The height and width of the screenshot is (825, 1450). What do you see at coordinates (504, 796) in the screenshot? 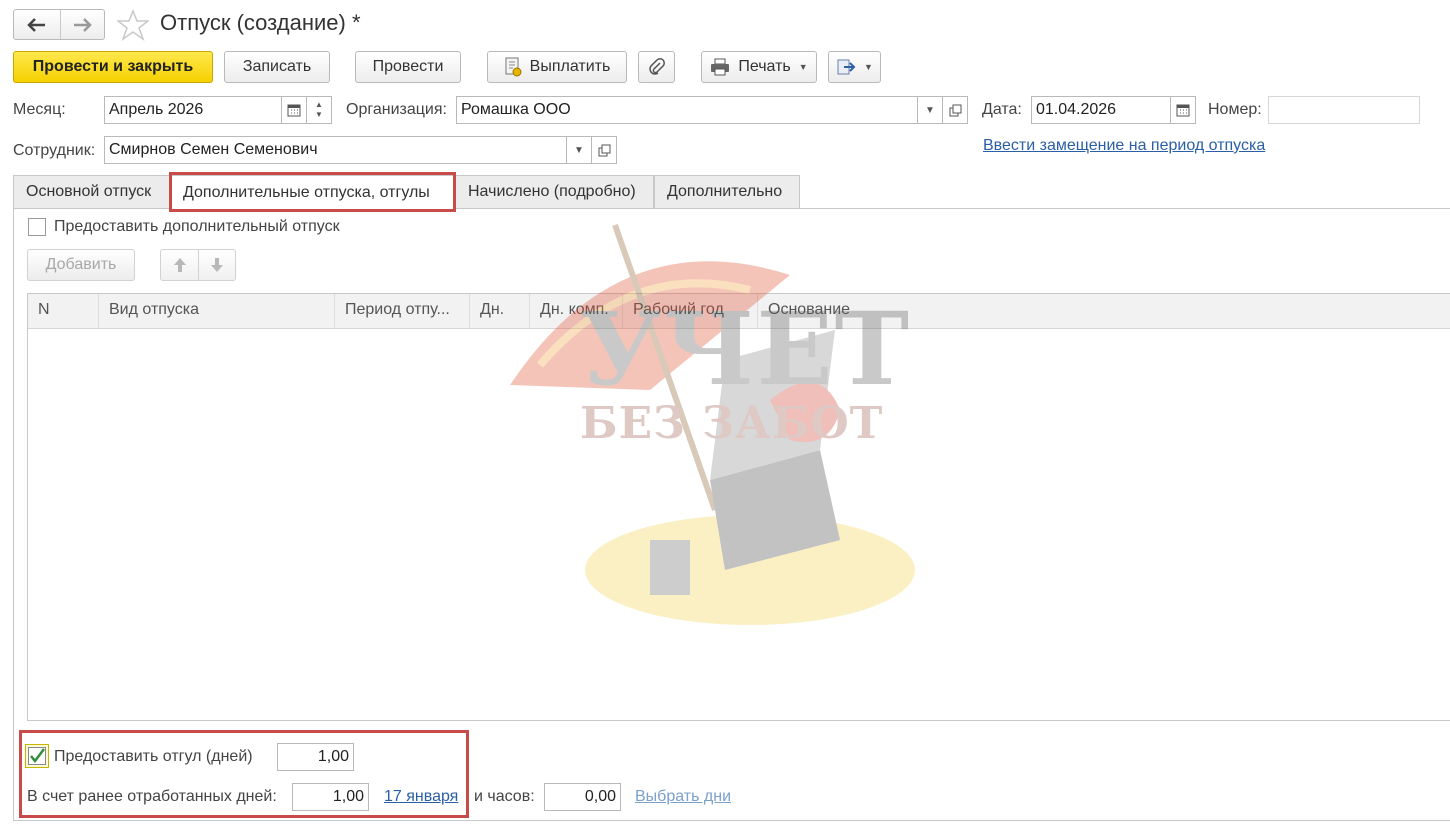
I see `hours-label: и часов:` at bounding box center [504, 796].